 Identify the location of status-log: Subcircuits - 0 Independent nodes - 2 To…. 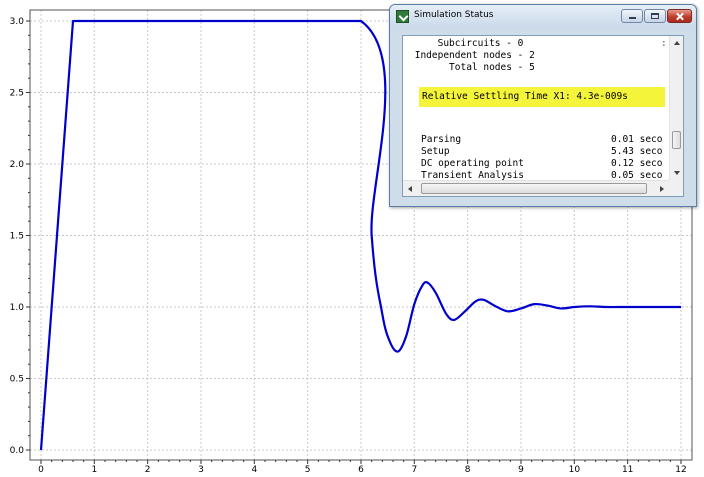
(536, 108).